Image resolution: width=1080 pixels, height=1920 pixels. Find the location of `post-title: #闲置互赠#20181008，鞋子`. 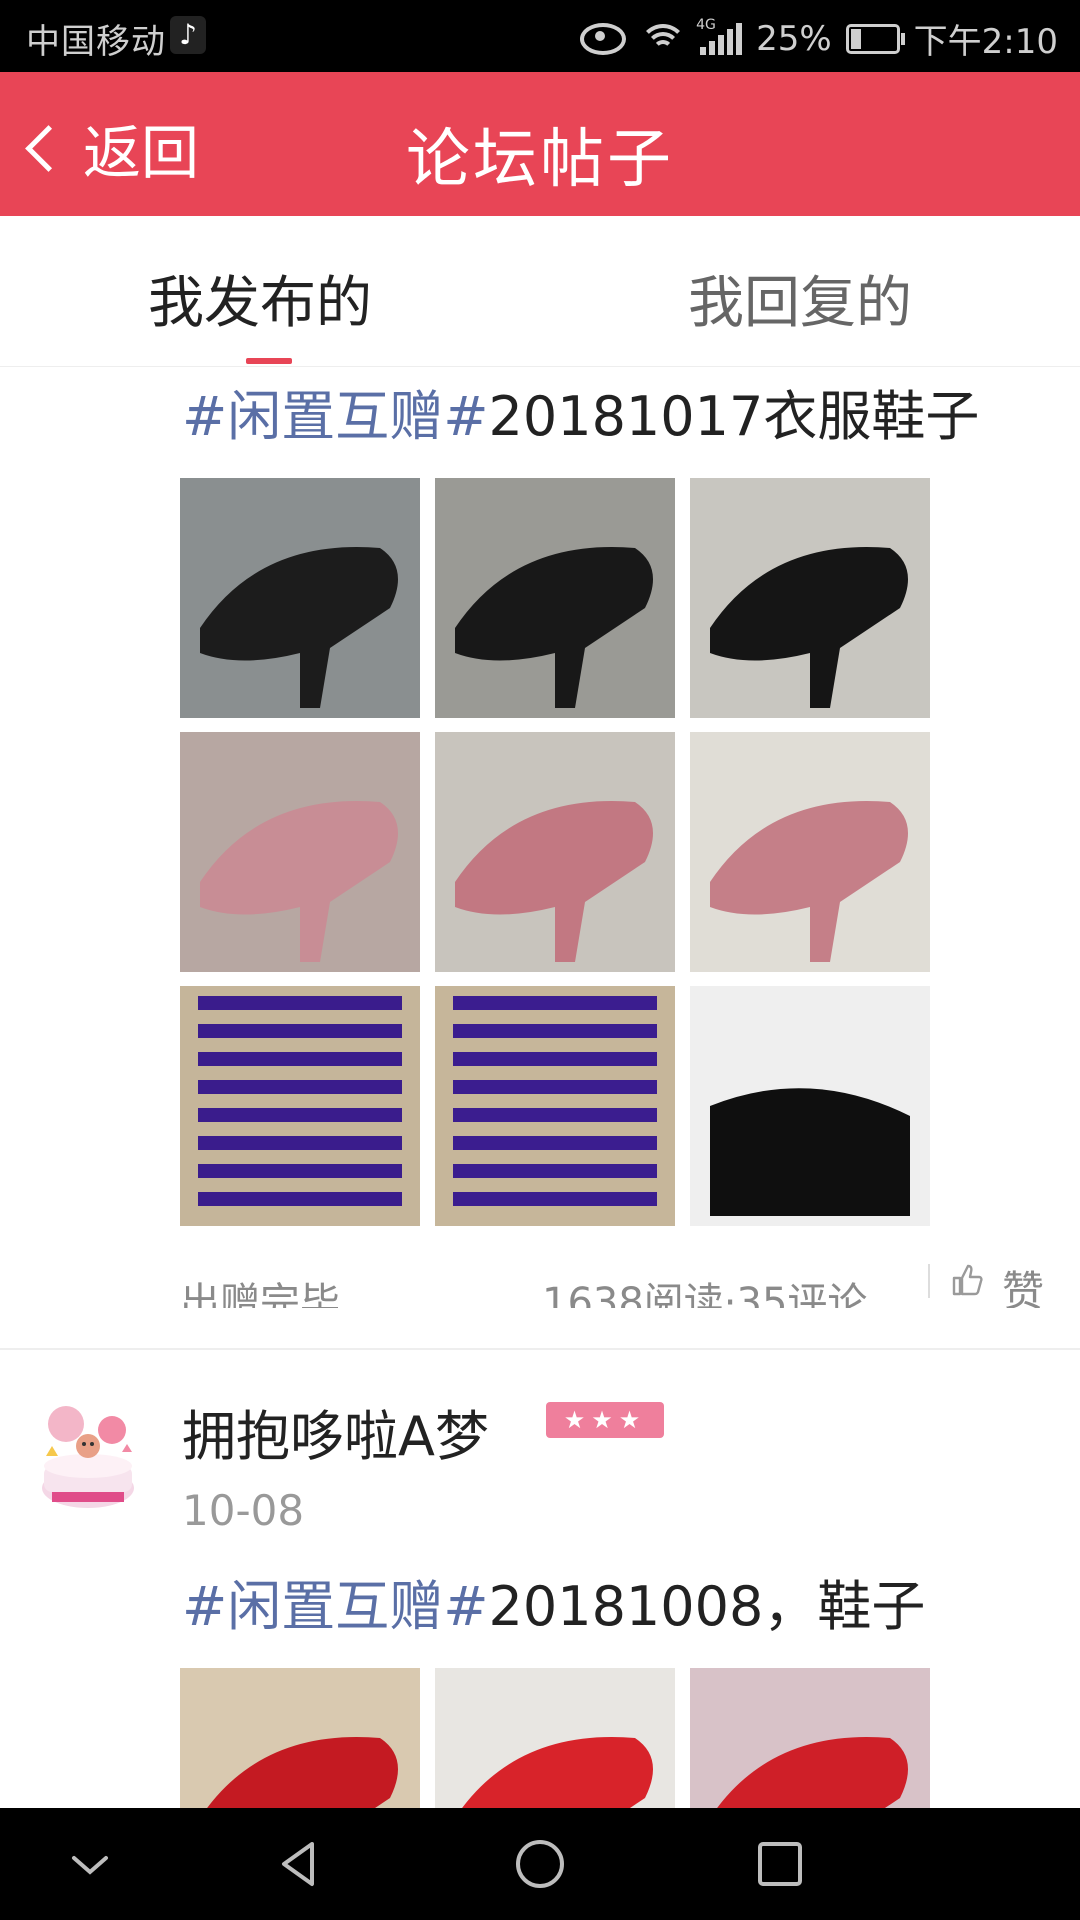

post-title: #闲置互赠#20181008，鞋子 is located at coordinates (553, 1601).